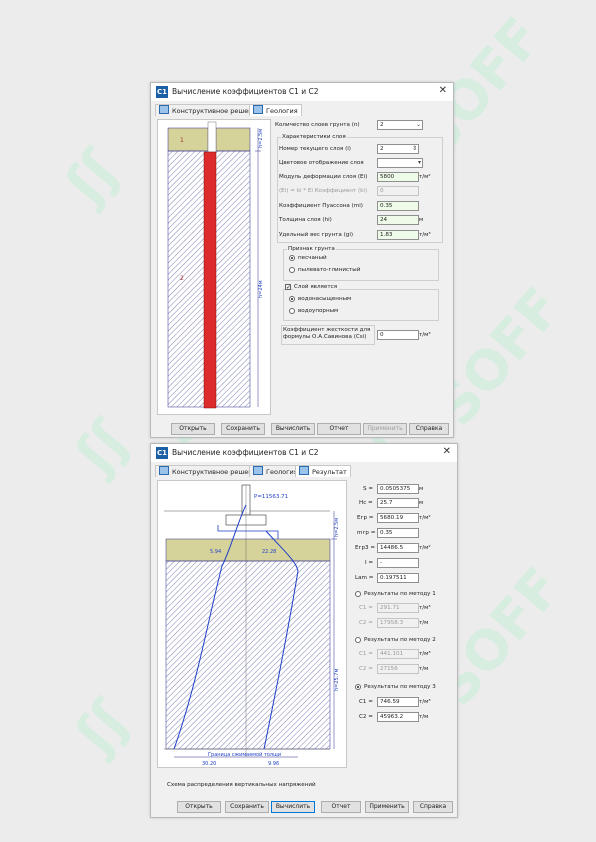  I want to click on egr-output: 5680.19, so click(398, 518).